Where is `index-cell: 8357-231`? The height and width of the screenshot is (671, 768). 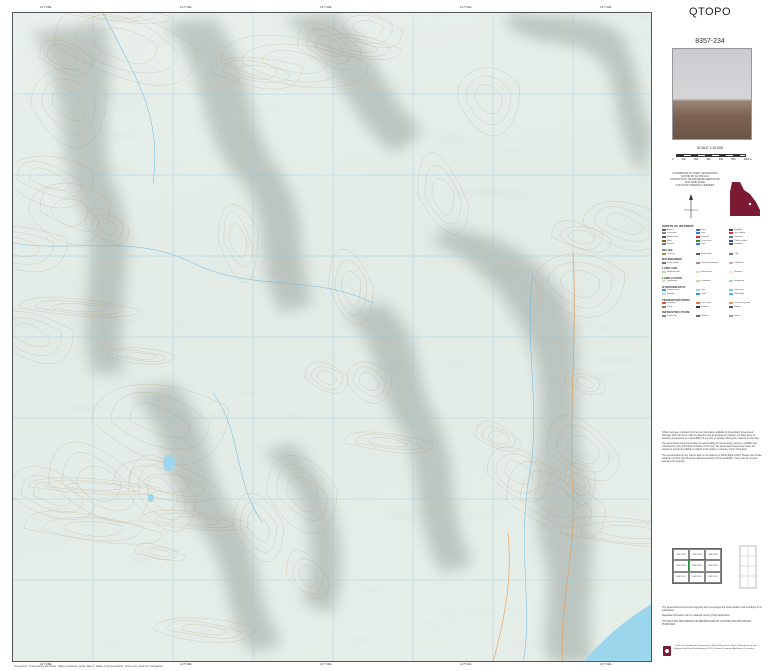 index-cell: 8357-231 is located at coordinates (697, 577).